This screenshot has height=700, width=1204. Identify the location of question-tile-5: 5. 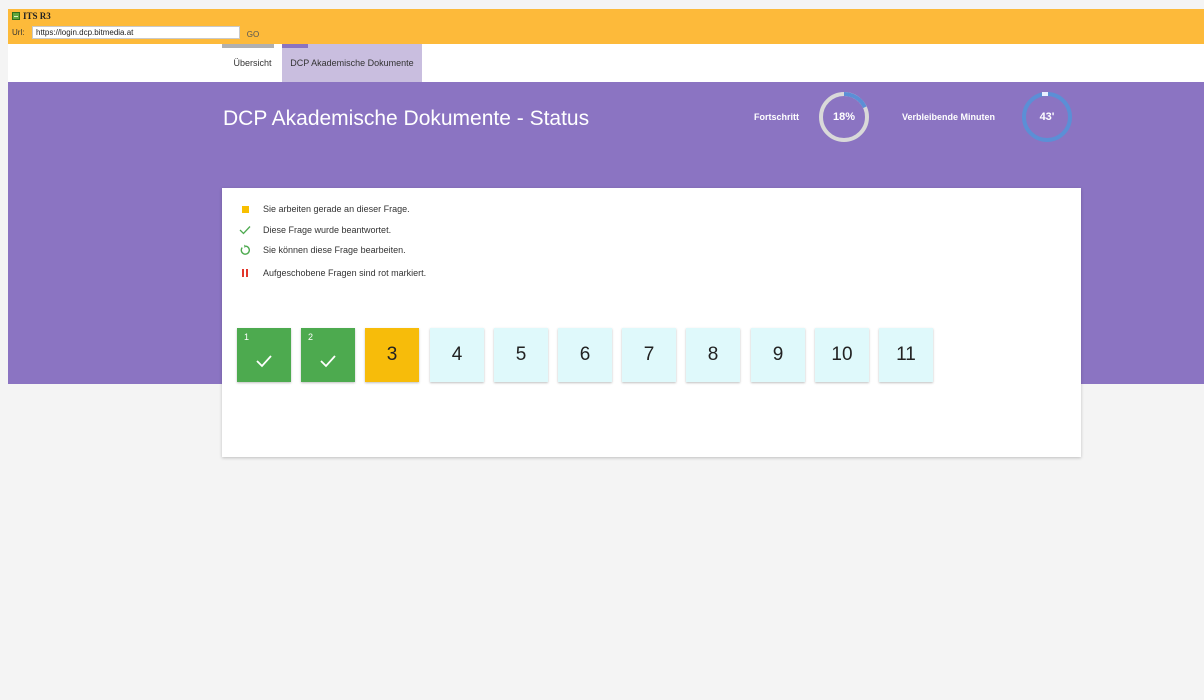
(521, 355).